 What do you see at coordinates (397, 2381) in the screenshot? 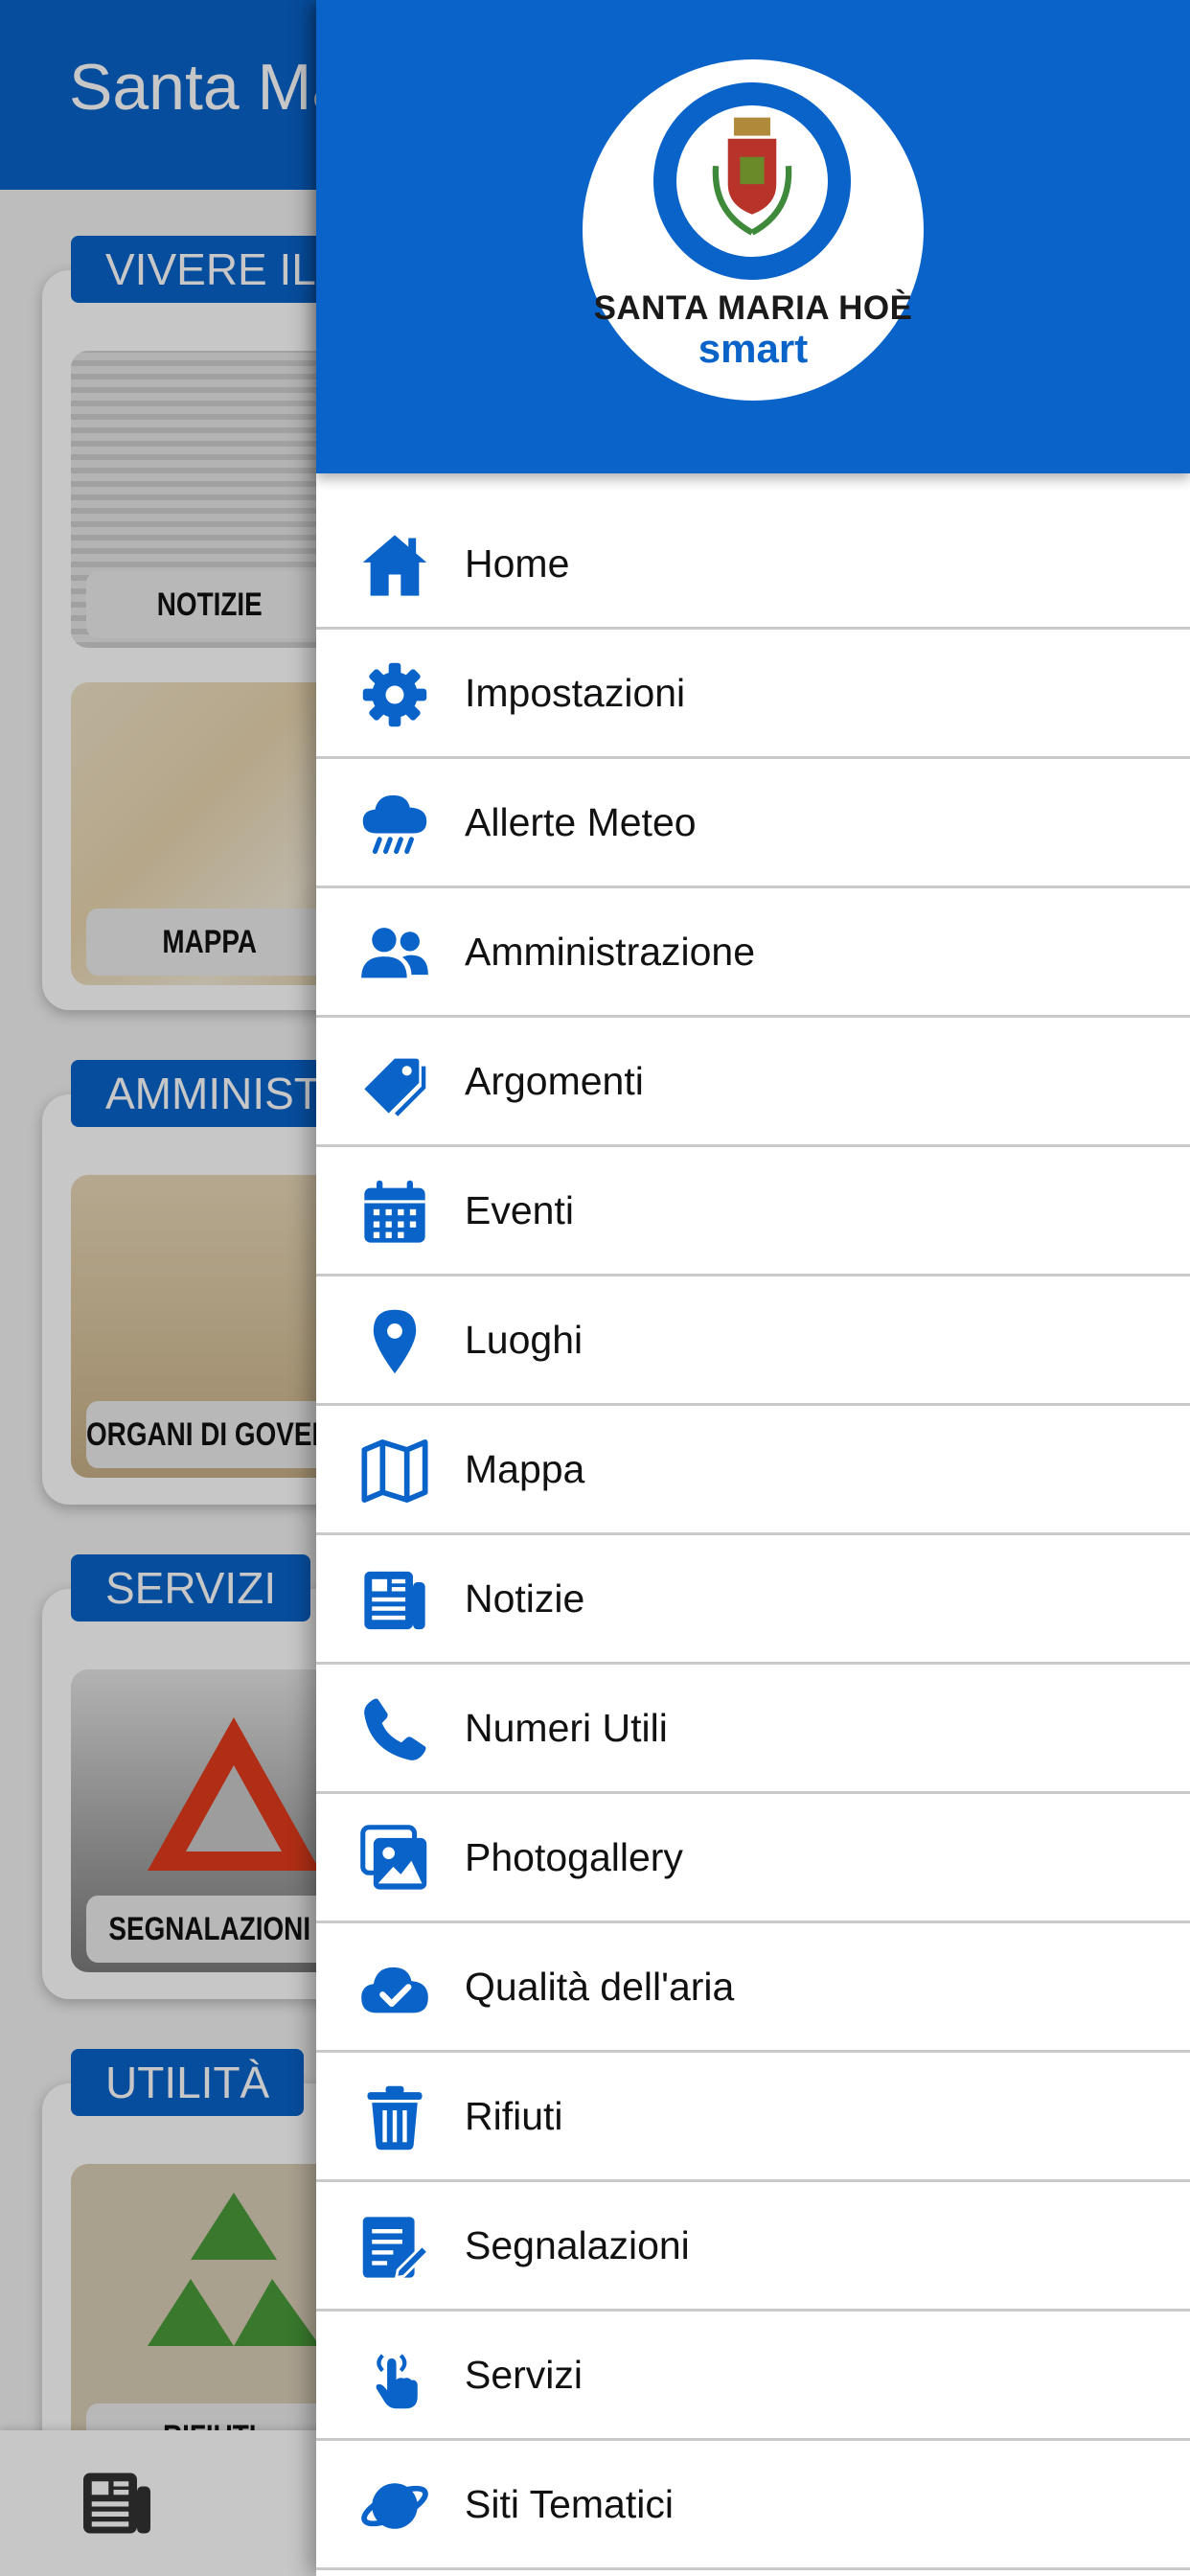
I see `hand-pointer-icon` at bounding box center [397, 2381].